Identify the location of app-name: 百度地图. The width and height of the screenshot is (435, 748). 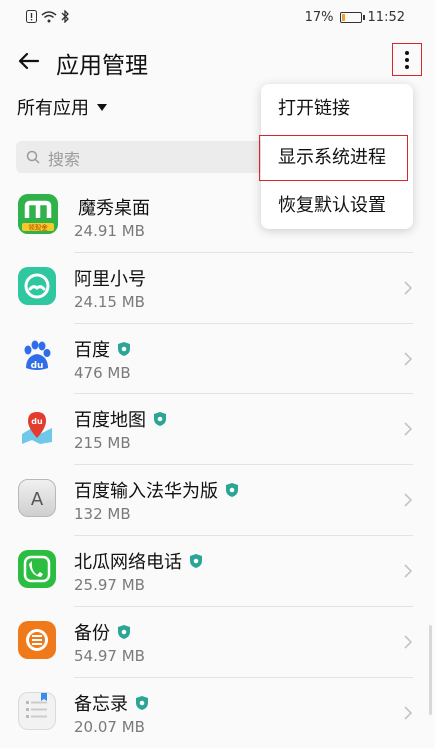
(120, 419).